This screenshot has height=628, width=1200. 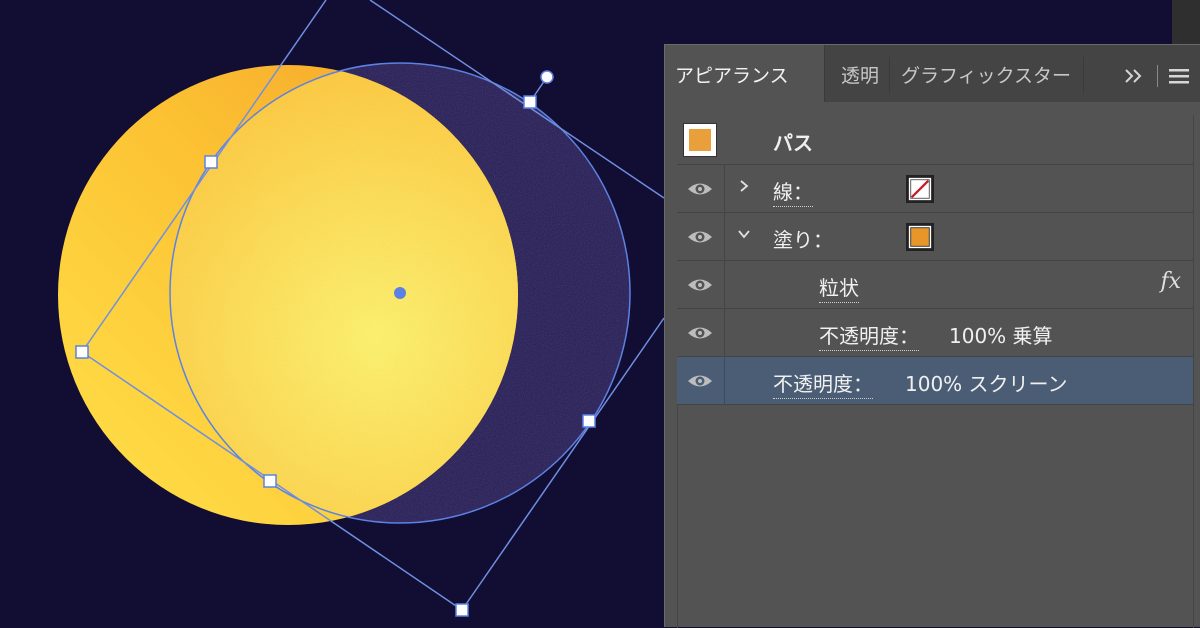 I want to click on object-opacity-row: 不透明度： 100% スクリーン, so click(x=935, y=381).